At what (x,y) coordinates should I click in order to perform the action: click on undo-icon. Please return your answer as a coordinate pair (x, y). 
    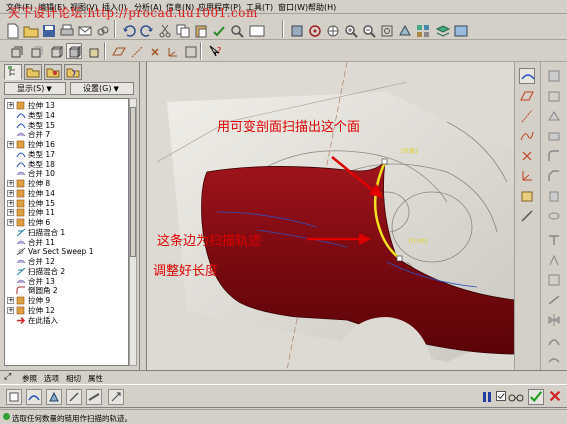
    Looking at the image, I should click on (128, 30).